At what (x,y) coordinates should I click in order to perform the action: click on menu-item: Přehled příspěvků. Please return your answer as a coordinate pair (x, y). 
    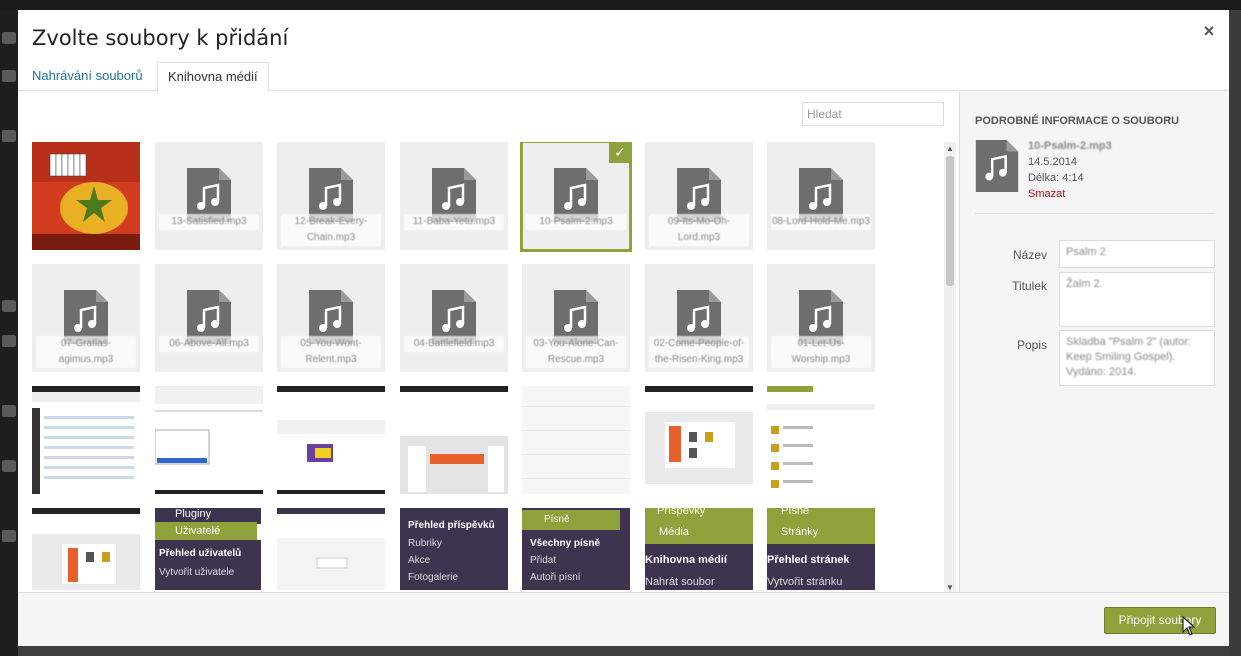
    Looking at the image, I should click on (451, 525).